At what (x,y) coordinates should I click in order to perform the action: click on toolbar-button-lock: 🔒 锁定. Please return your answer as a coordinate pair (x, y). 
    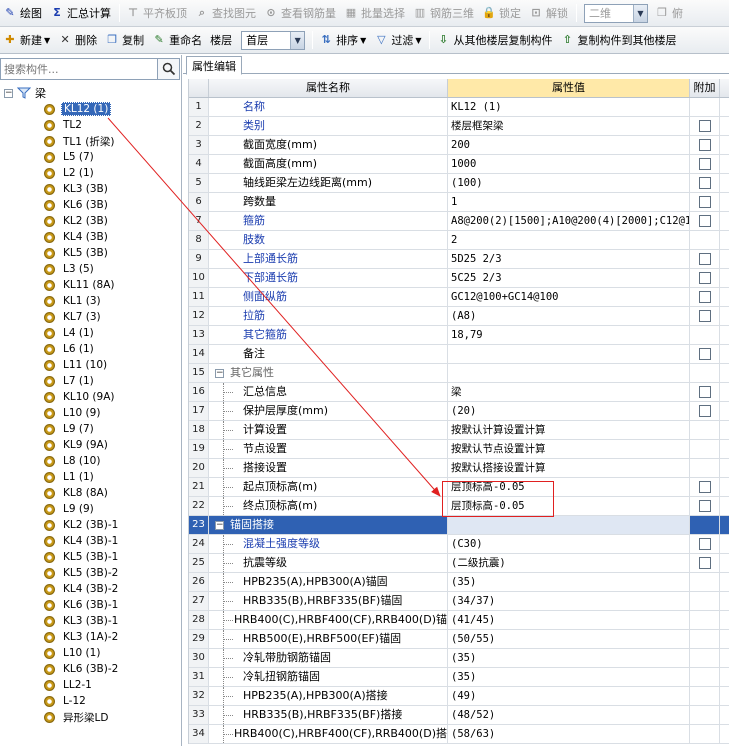
    Looking at the image, I should click on (501, 13).